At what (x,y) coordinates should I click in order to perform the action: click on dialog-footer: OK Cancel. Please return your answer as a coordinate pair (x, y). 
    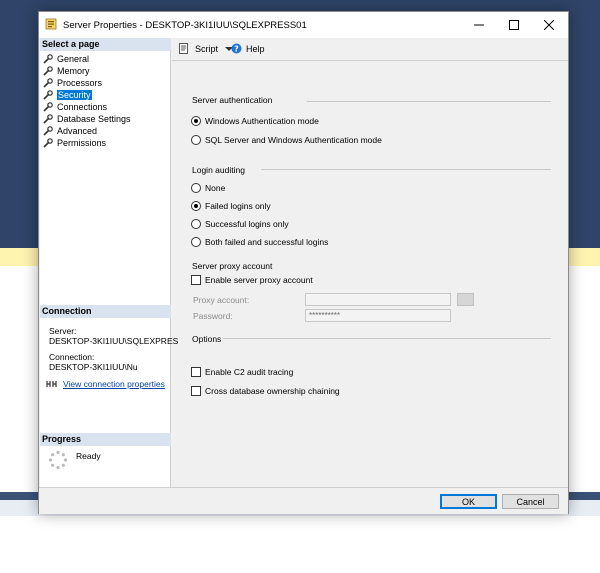
    Looking at the image, I should click on (303, 500).